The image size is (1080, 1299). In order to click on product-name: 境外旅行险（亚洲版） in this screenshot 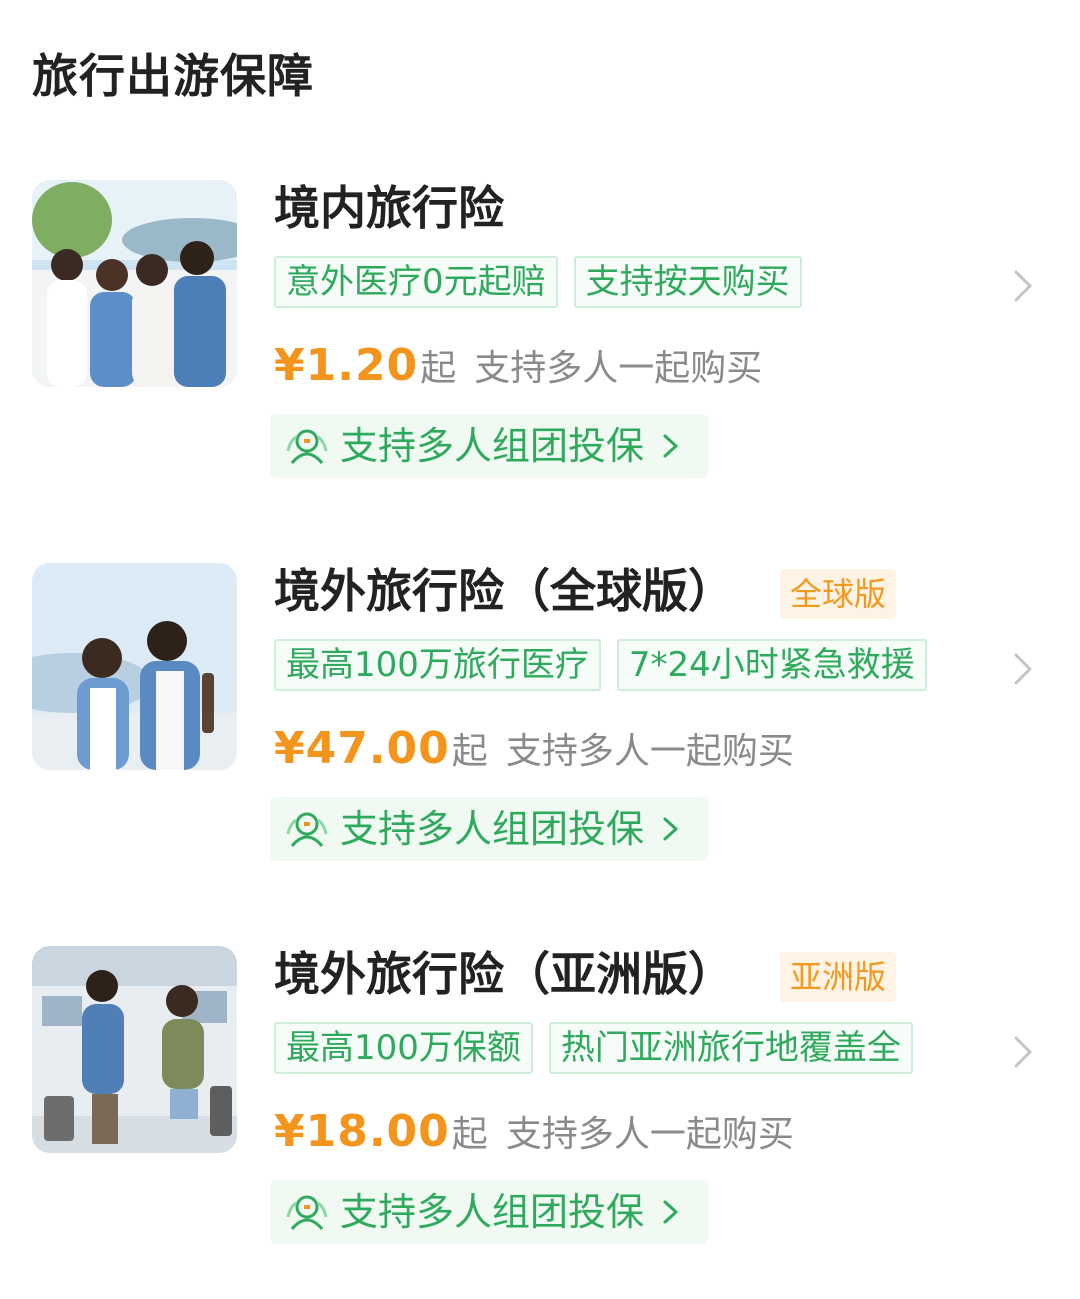, I will do `click(504, 974)`.